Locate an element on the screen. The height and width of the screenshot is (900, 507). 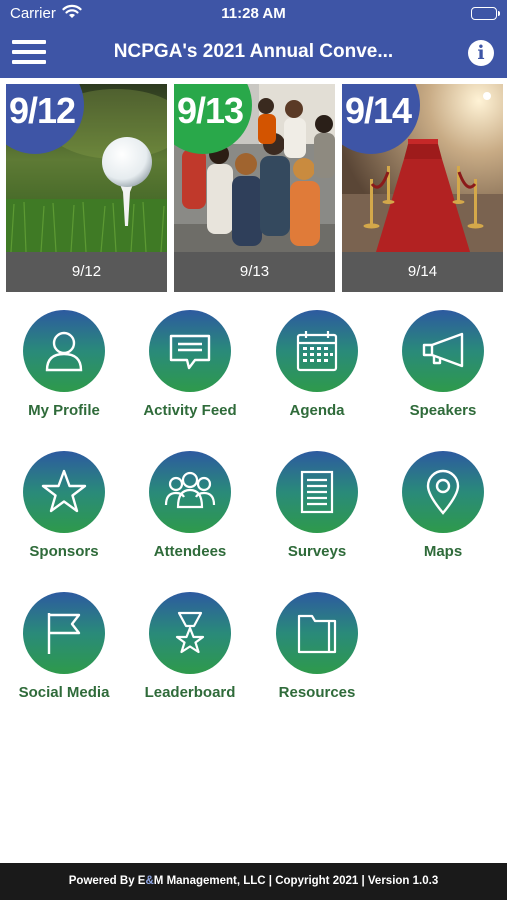
menu-item-label: Agenda is located at coordinates (317, 410).